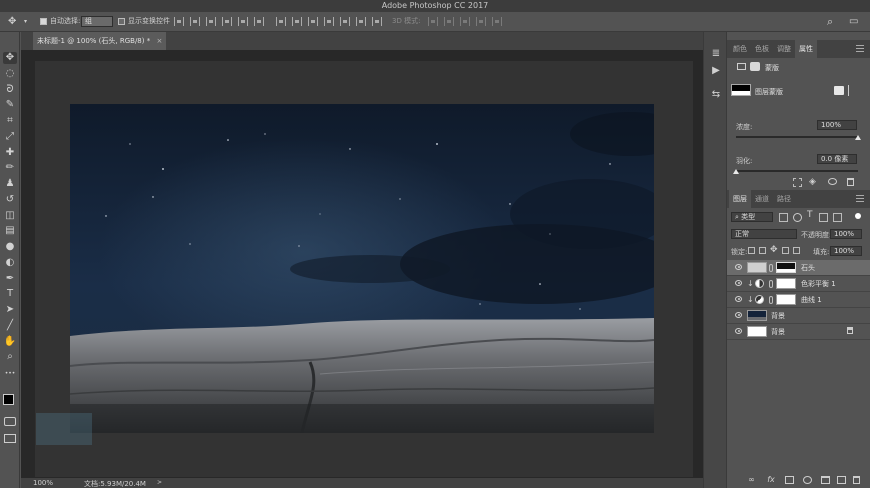 This screenshot has height=488, width=870. What do you see at coordinates (25, 21) in the screenshot?
I see `tool-preset-dropdown: ▾` at bounding box center [25, 21].